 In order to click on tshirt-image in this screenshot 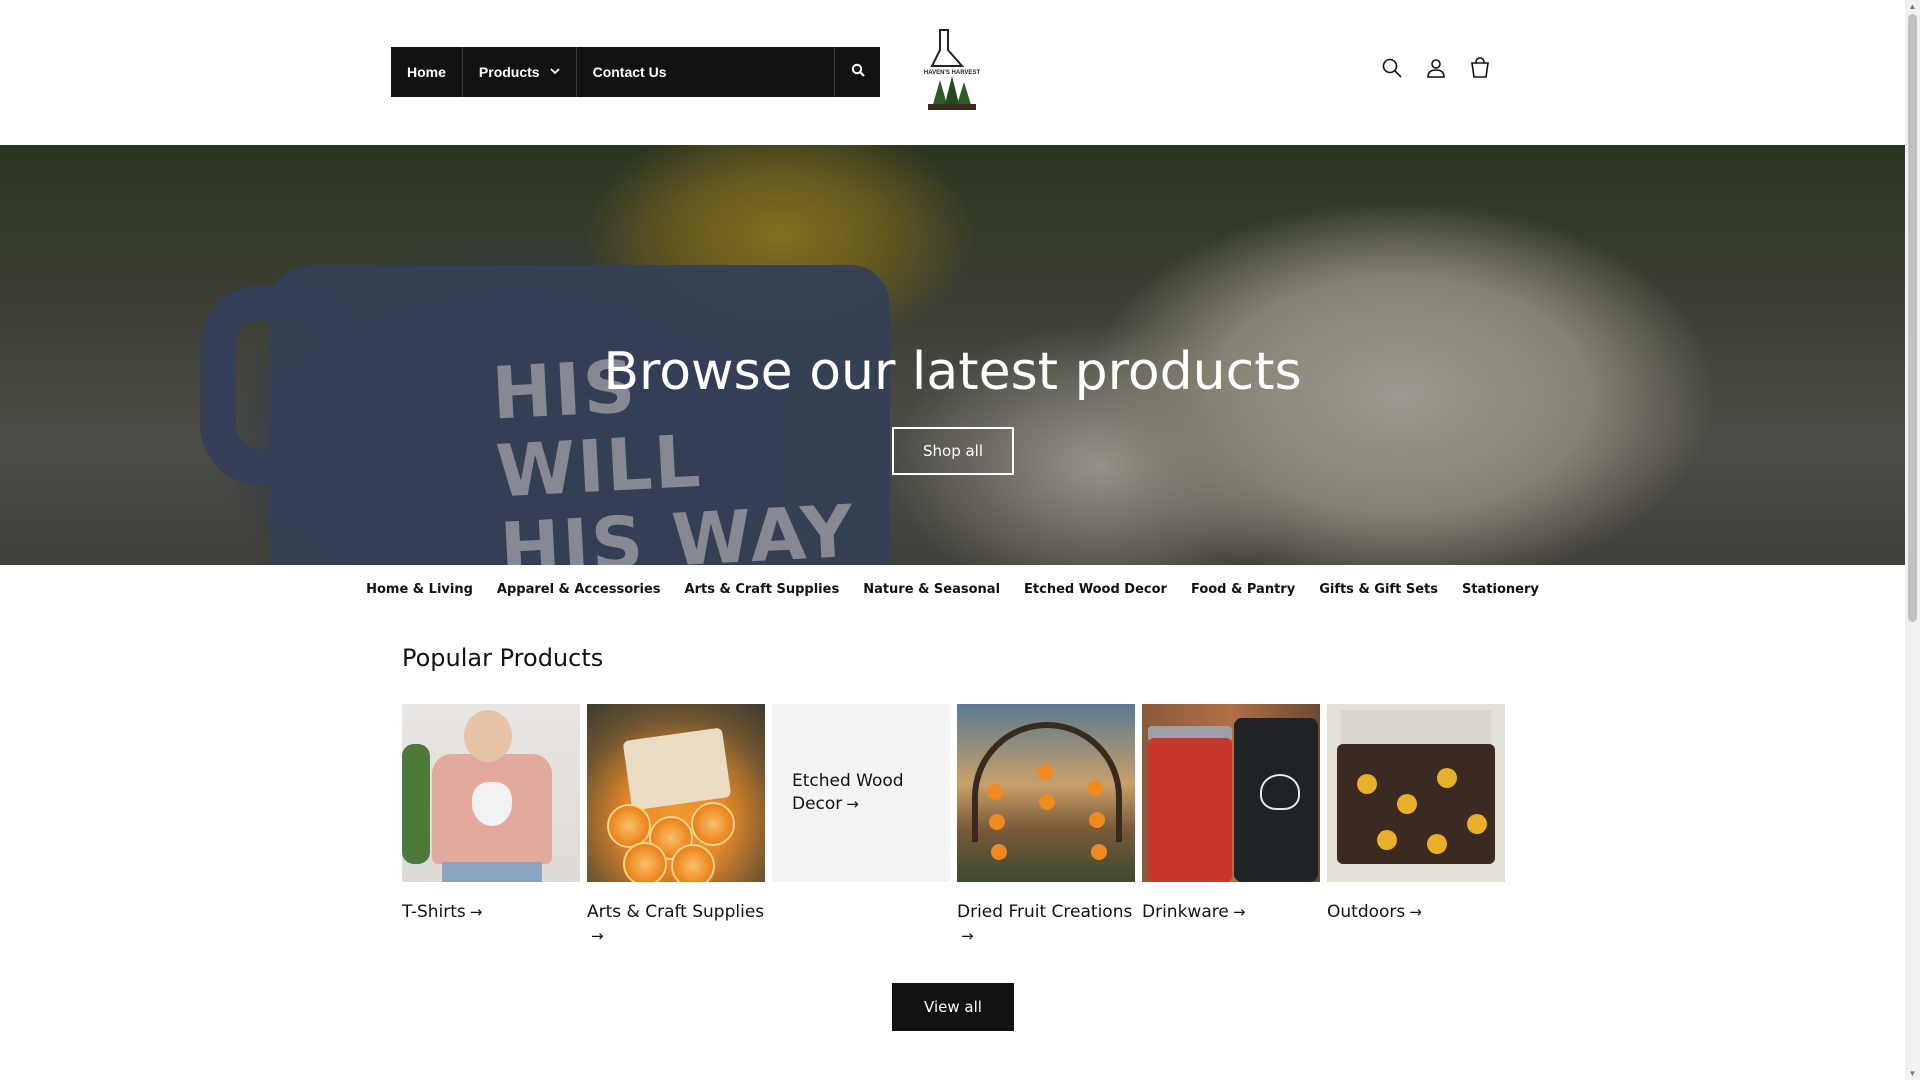, I will do `click(491, 793)`.